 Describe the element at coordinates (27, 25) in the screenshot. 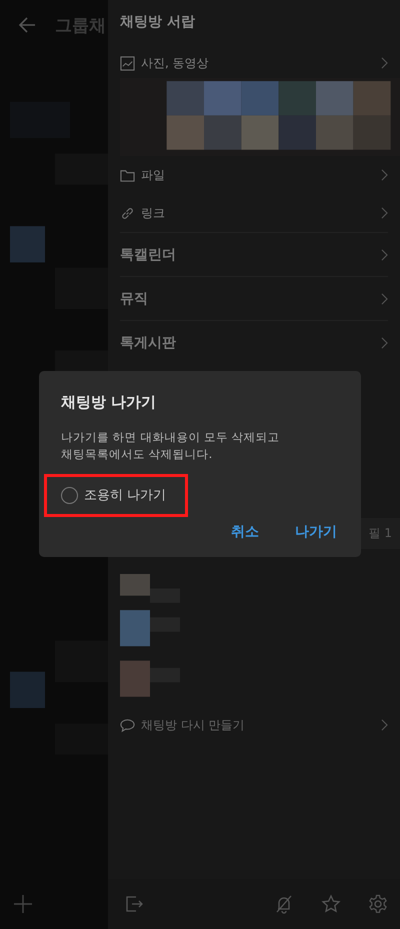

I see `back-arrow-icon` at that location.